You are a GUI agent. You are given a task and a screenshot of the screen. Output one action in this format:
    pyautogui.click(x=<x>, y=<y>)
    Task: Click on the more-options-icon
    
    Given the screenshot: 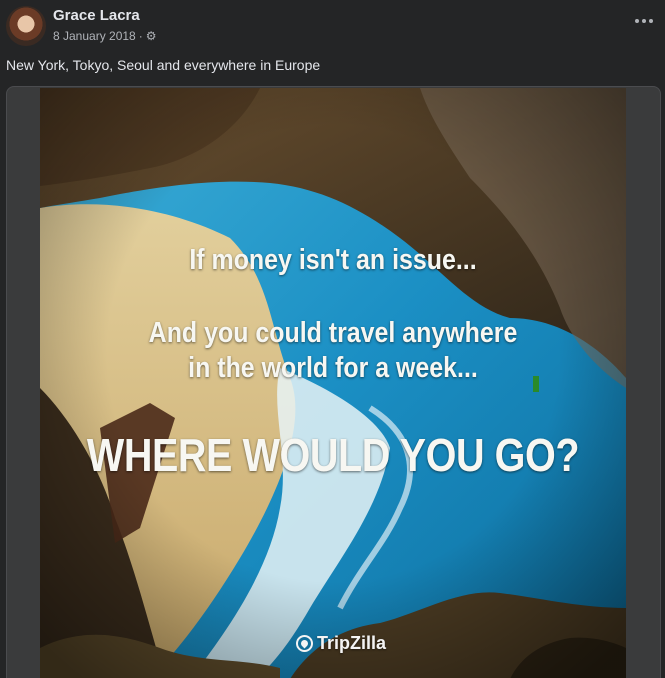 What is the action you would take?
    pyautogui.click(x=644, y=21)
    